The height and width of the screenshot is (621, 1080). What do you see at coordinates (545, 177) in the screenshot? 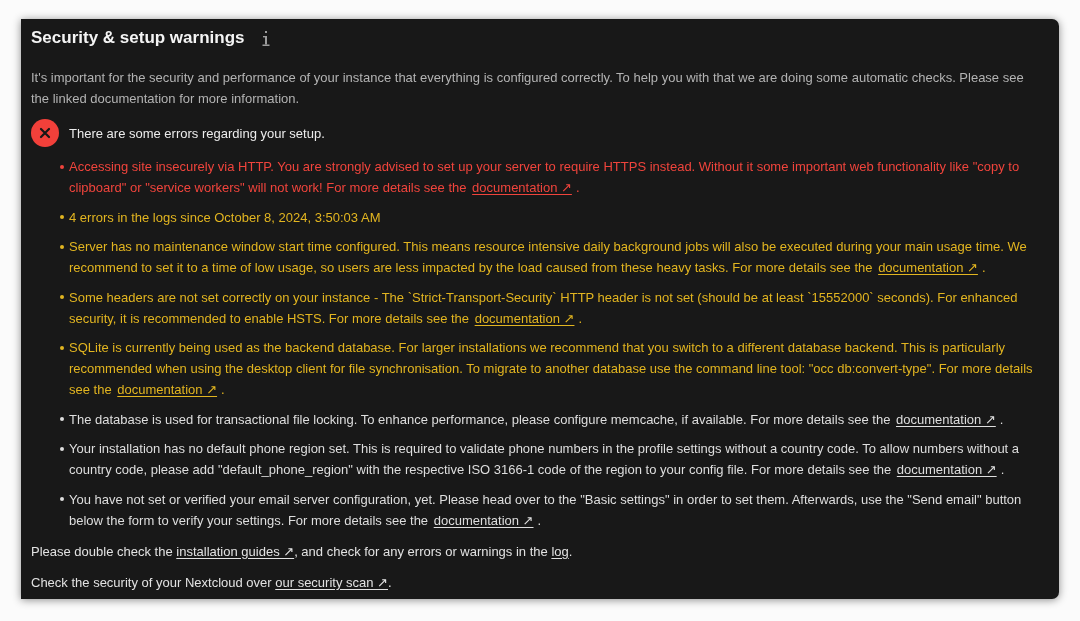
I see `error-message: Accessing site insecurely via HTTP. You are strongly advised to set up your server to require HTTPS instead. Without it some important web functionality like "copy to clipboard" or "service workers" will not work! For more details see the documentation ↗ .` at bounding box center [545, 177].